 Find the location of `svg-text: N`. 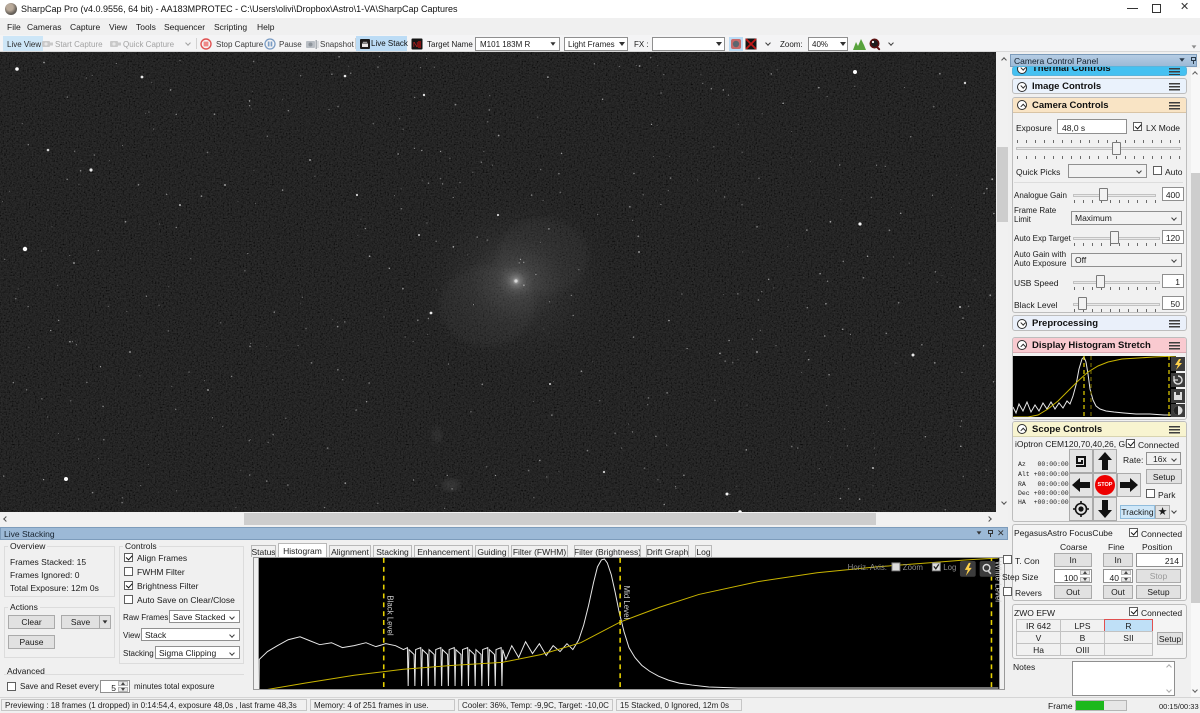

svg-text: N is located at coordinates (415, 45).